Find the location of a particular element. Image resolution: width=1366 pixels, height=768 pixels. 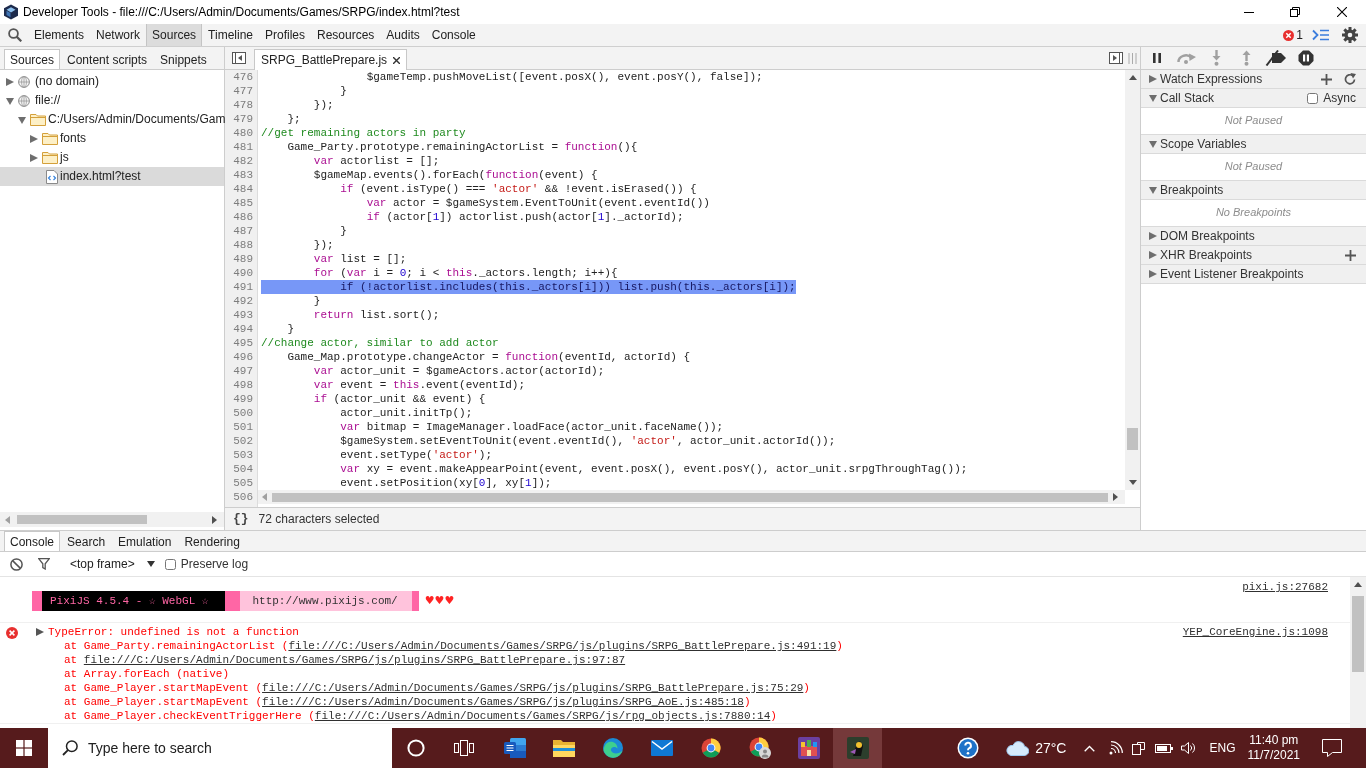

drawer-tab: Console is located at coordinates (32, 541).